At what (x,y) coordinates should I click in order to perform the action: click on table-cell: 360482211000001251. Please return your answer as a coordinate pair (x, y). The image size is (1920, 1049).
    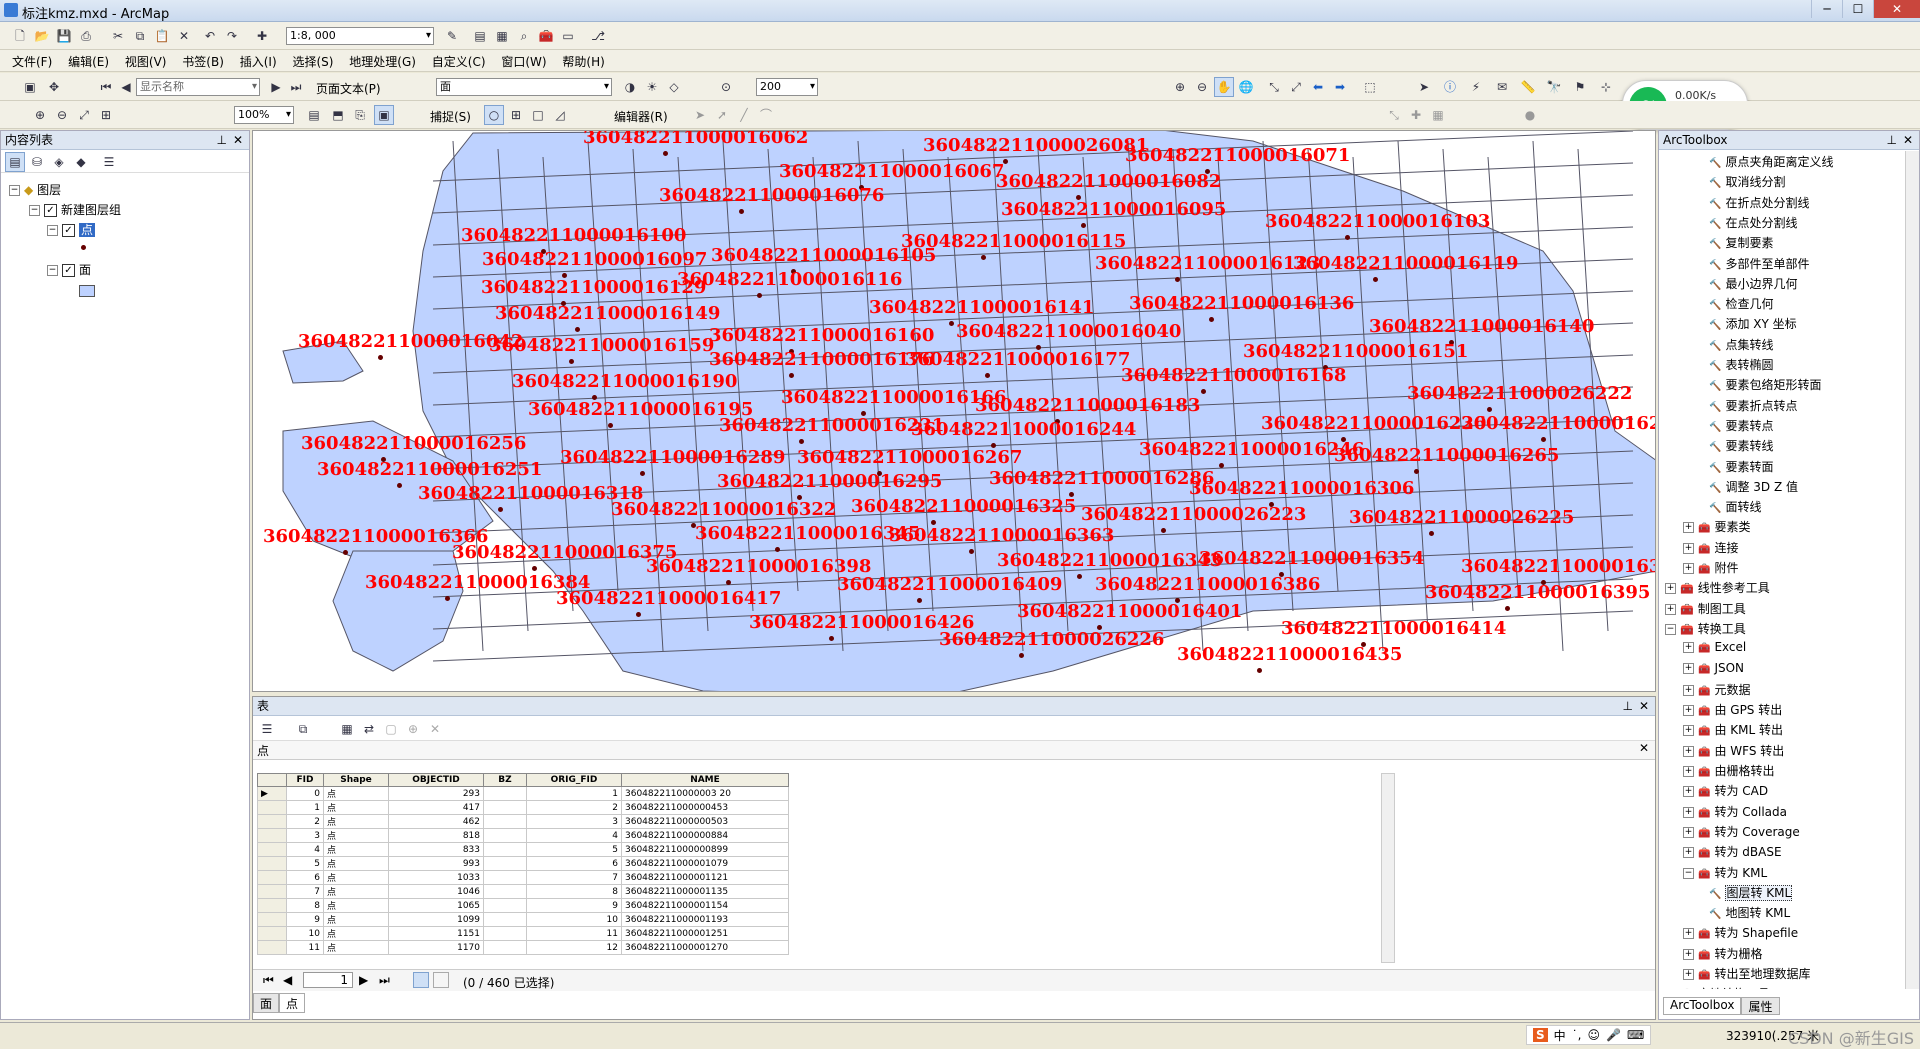
    Looking at the image, I should click on (705, 933).